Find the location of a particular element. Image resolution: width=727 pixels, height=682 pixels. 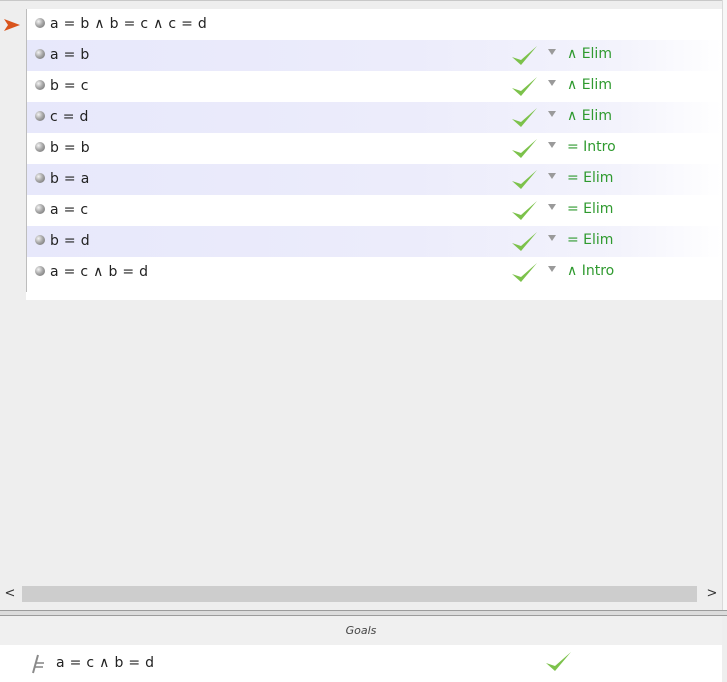

step-formula: c = d is located at coordinates (69, 117).